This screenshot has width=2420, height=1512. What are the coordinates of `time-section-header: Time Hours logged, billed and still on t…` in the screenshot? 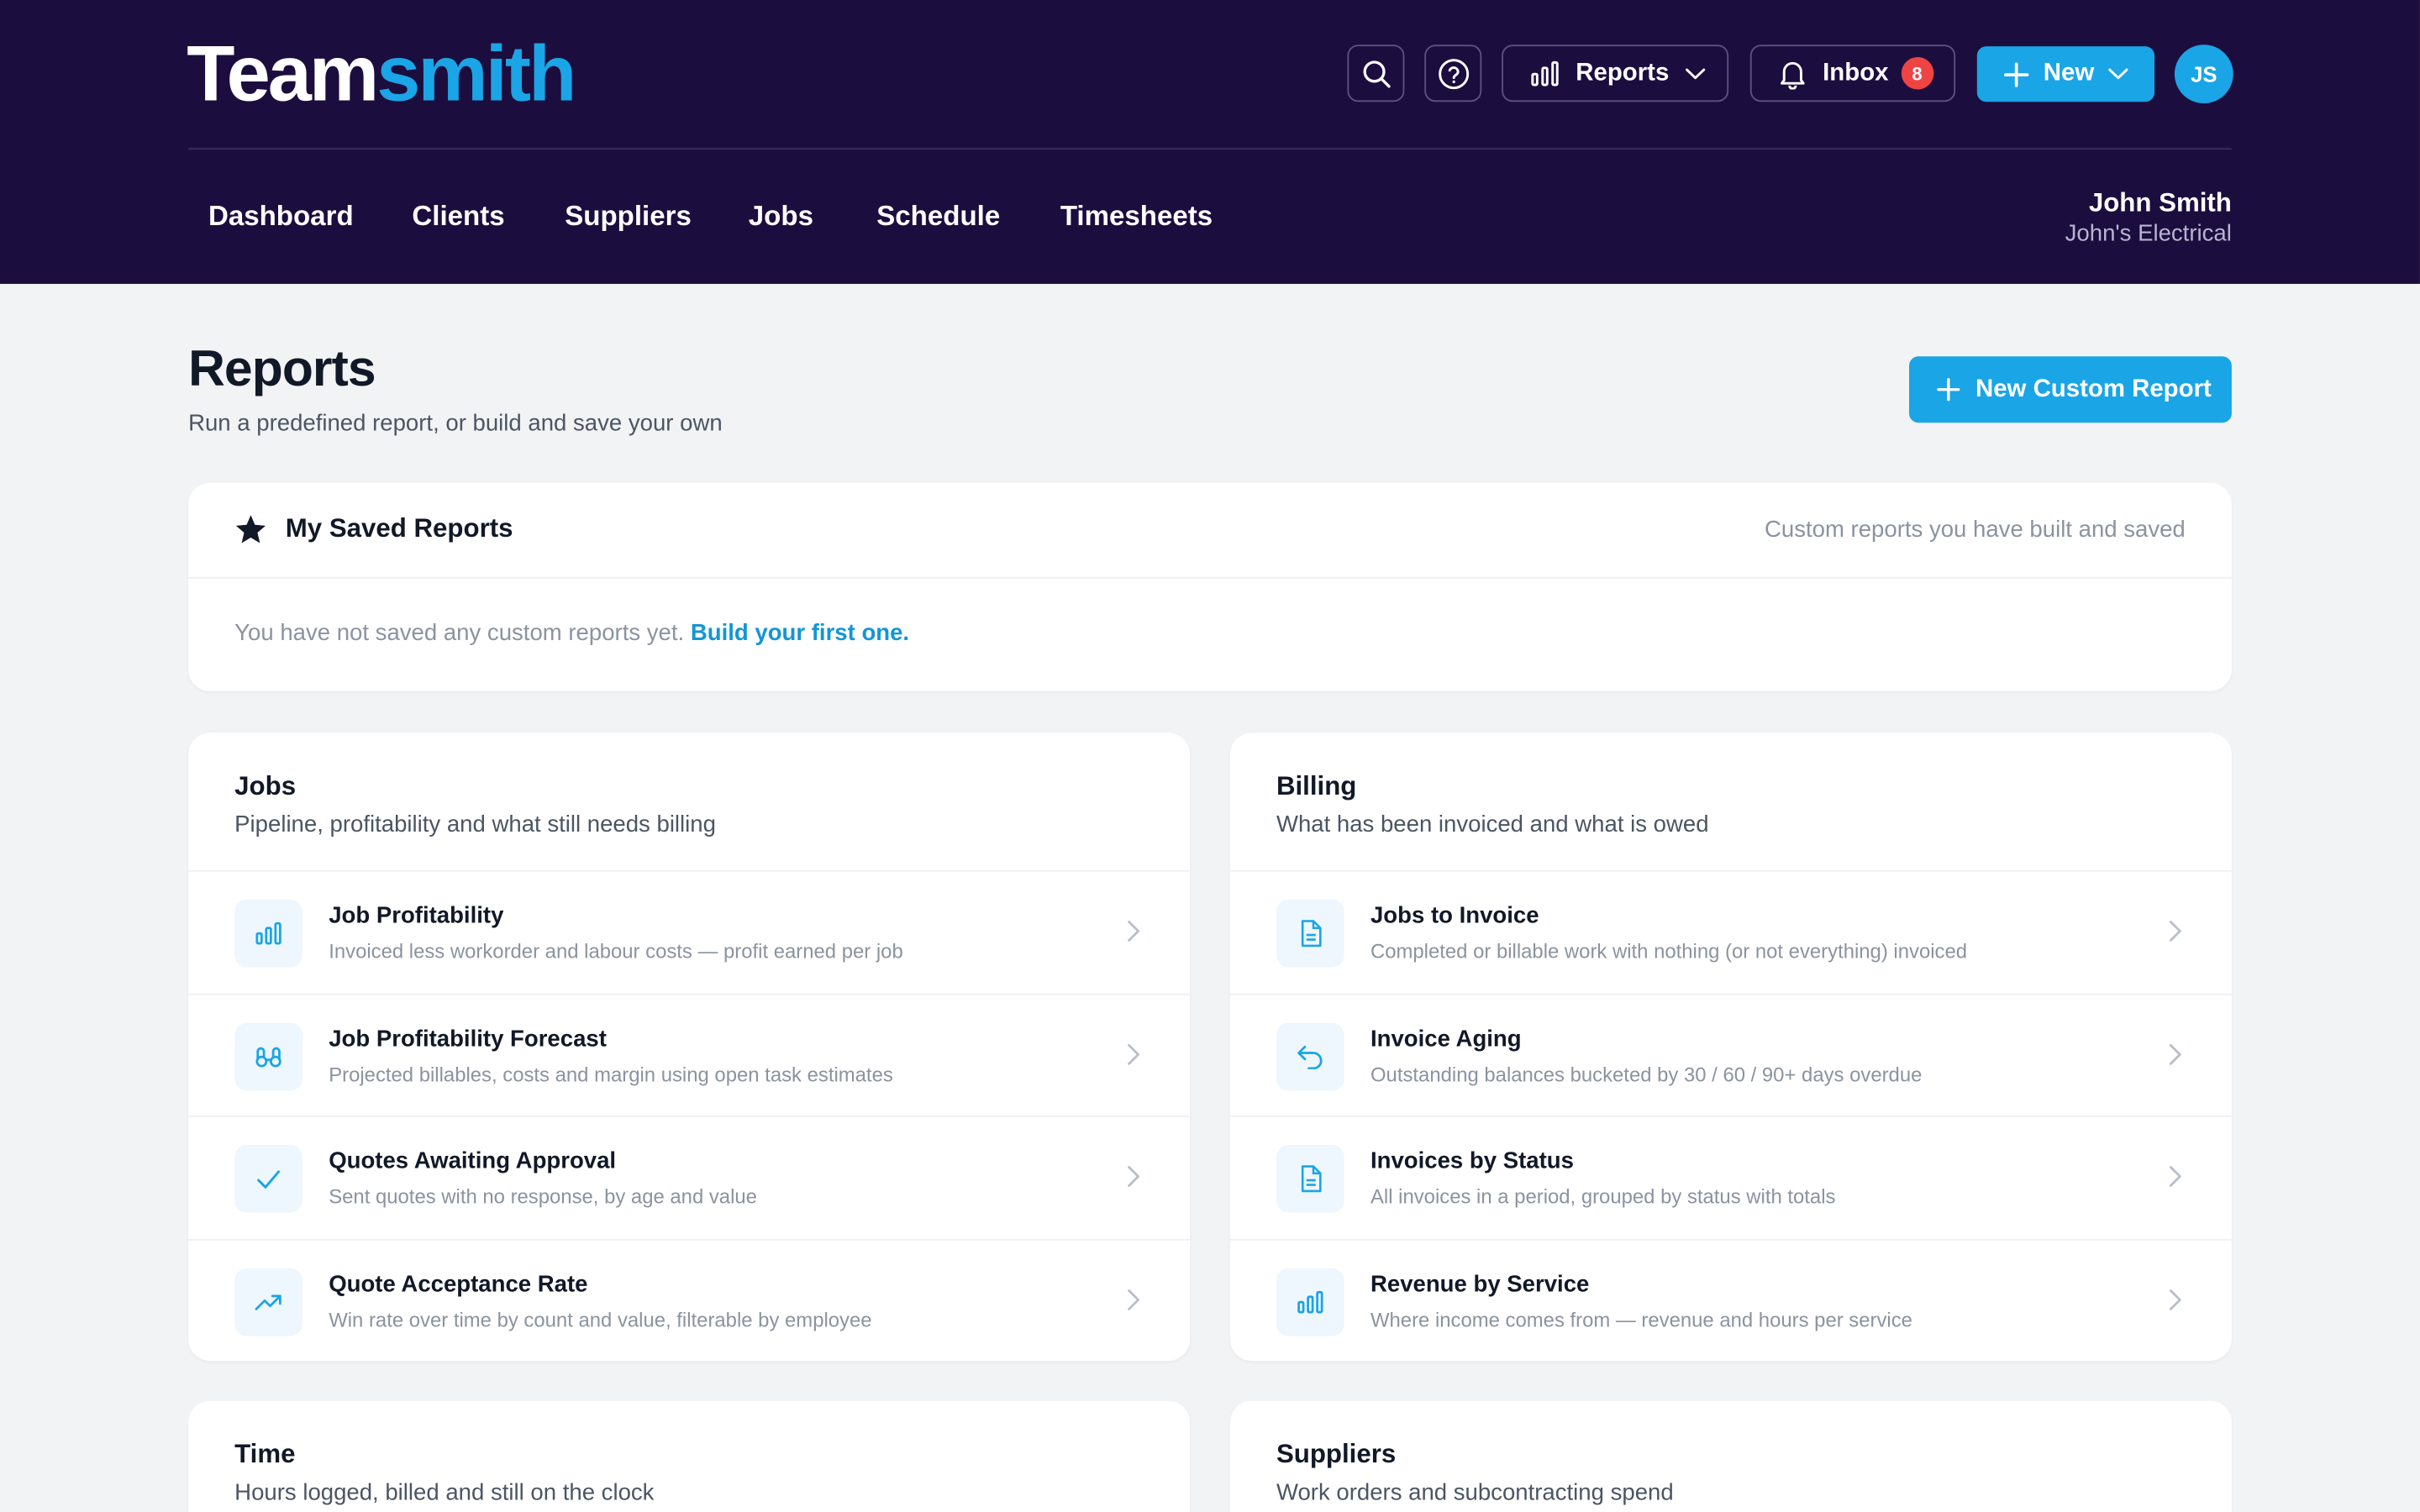 It's located at (689, 1456).